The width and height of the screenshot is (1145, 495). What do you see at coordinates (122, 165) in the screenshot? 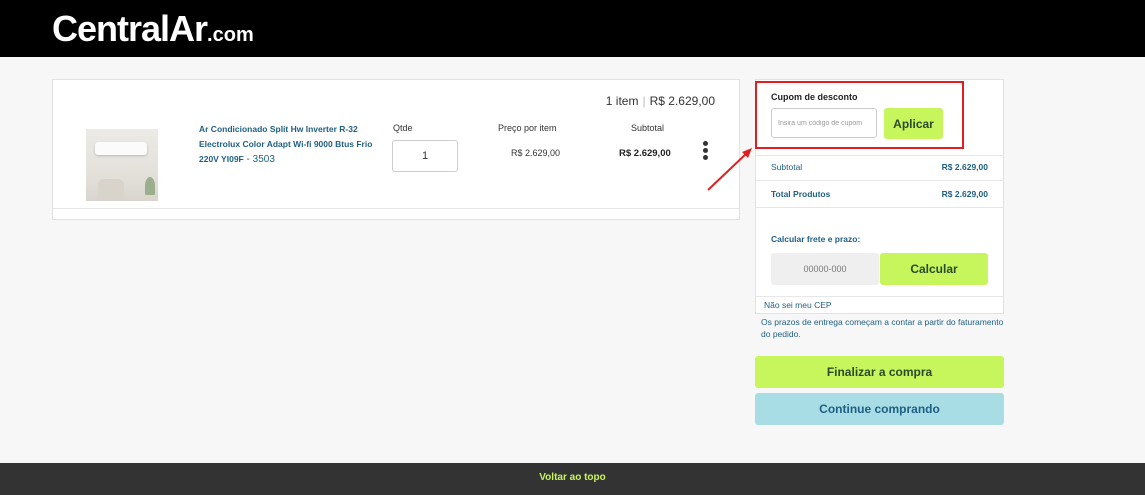
I see `product-thumbnail` at bounding box center [122, 165].